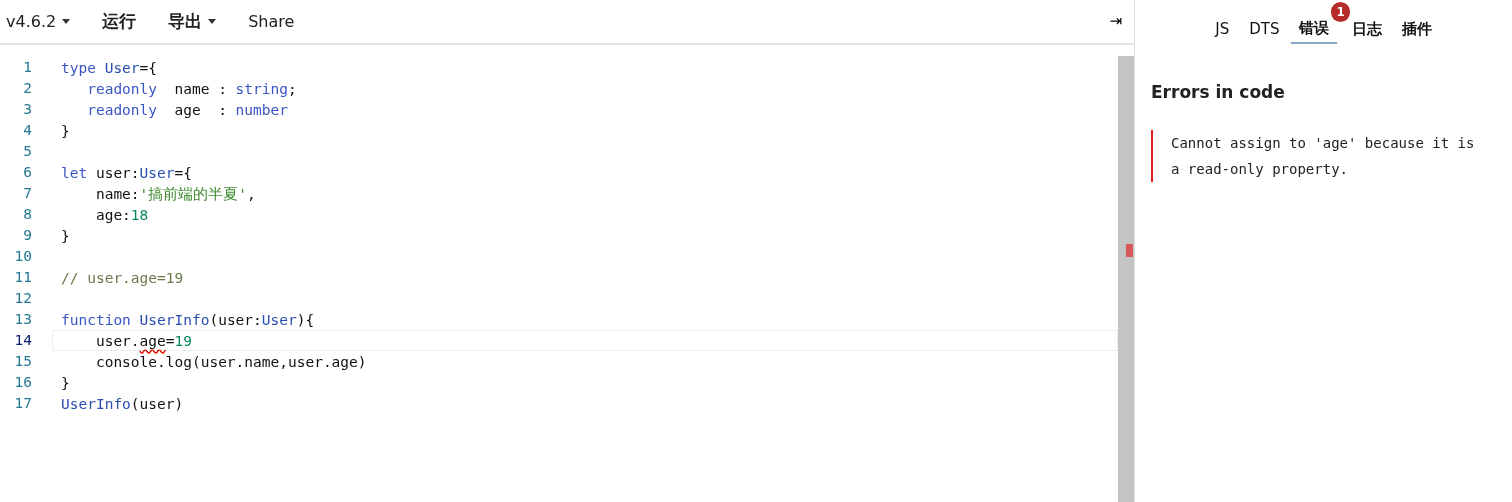 Image resolution: width=1512 pixels, height=502 pixels. I want to click on code-line: function UserInfo(user:User){, so click(188, 320).